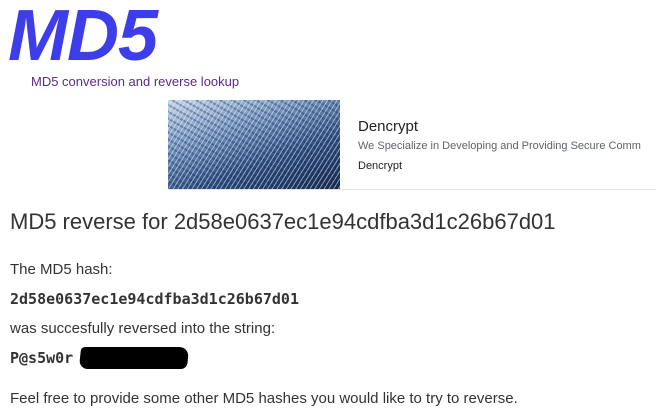  What do you see at coordinates (380, 166) in the screenshot?
I see `ad-source: Dencrypt` at bounding box center [380, 166].